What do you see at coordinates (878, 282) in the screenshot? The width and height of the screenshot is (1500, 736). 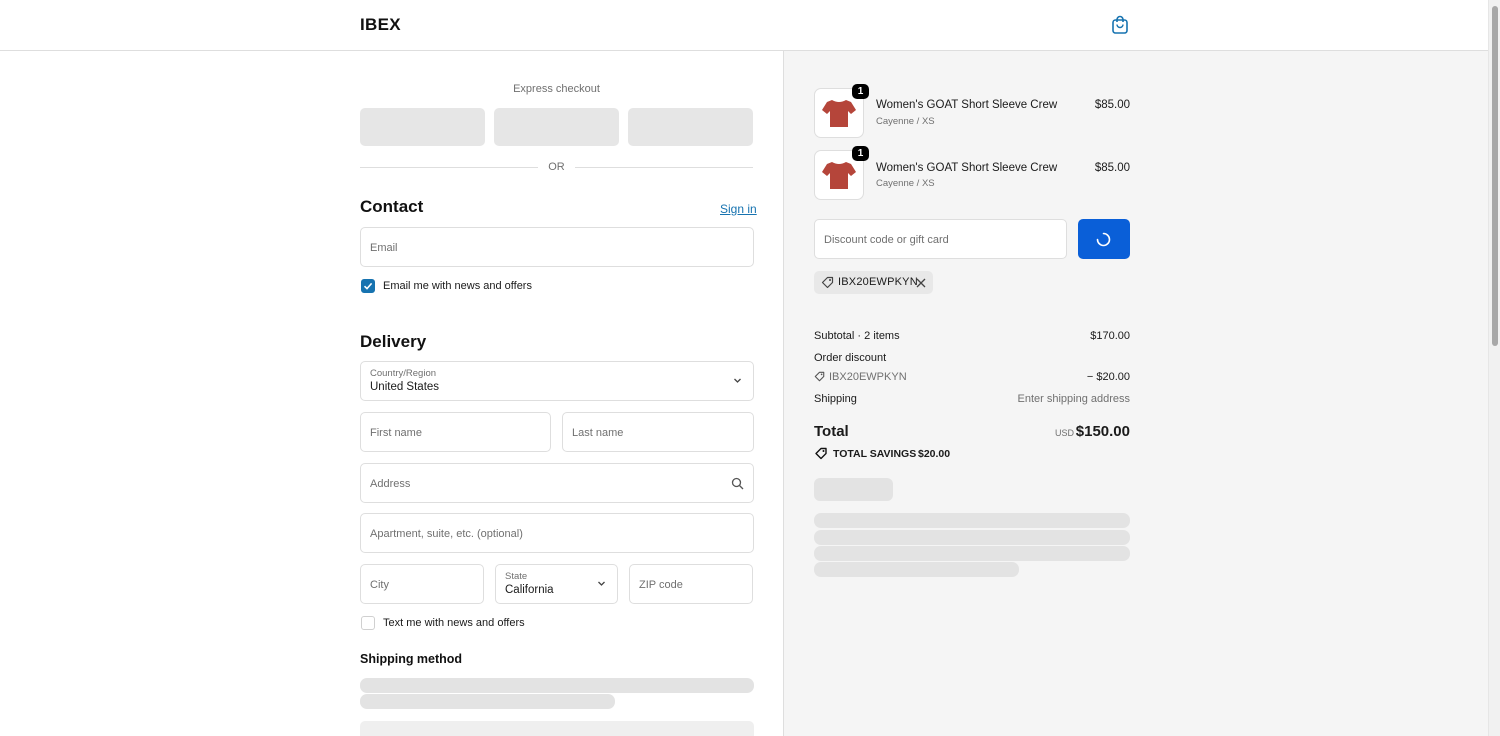 I see `applied-discount-code: IBX20EWPKYN` at bounding box center [878, 282].